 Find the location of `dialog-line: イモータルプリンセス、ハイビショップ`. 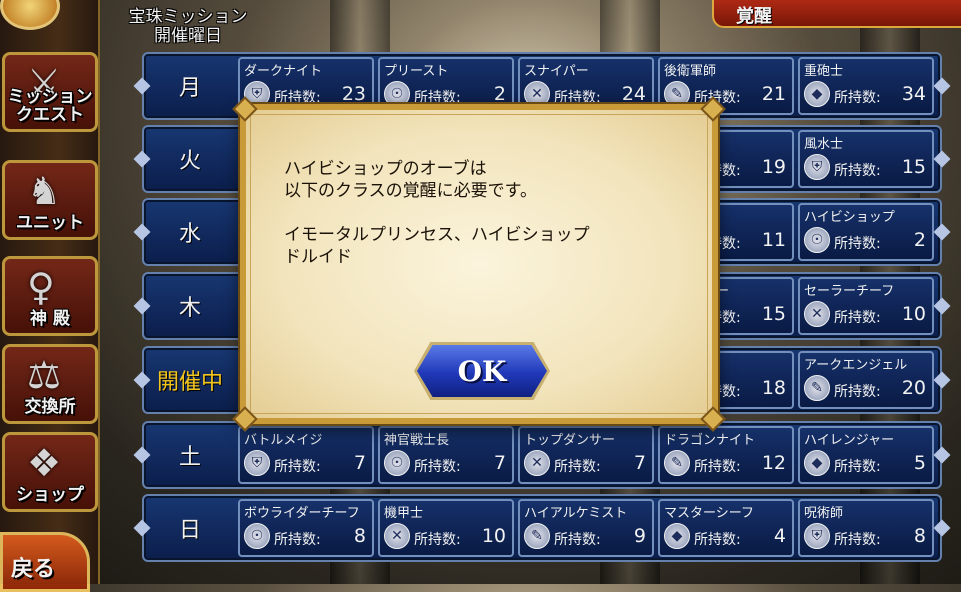

dialog-line: イモータルプリンセス、ハイビショップ is located at coordinates (437, 235).